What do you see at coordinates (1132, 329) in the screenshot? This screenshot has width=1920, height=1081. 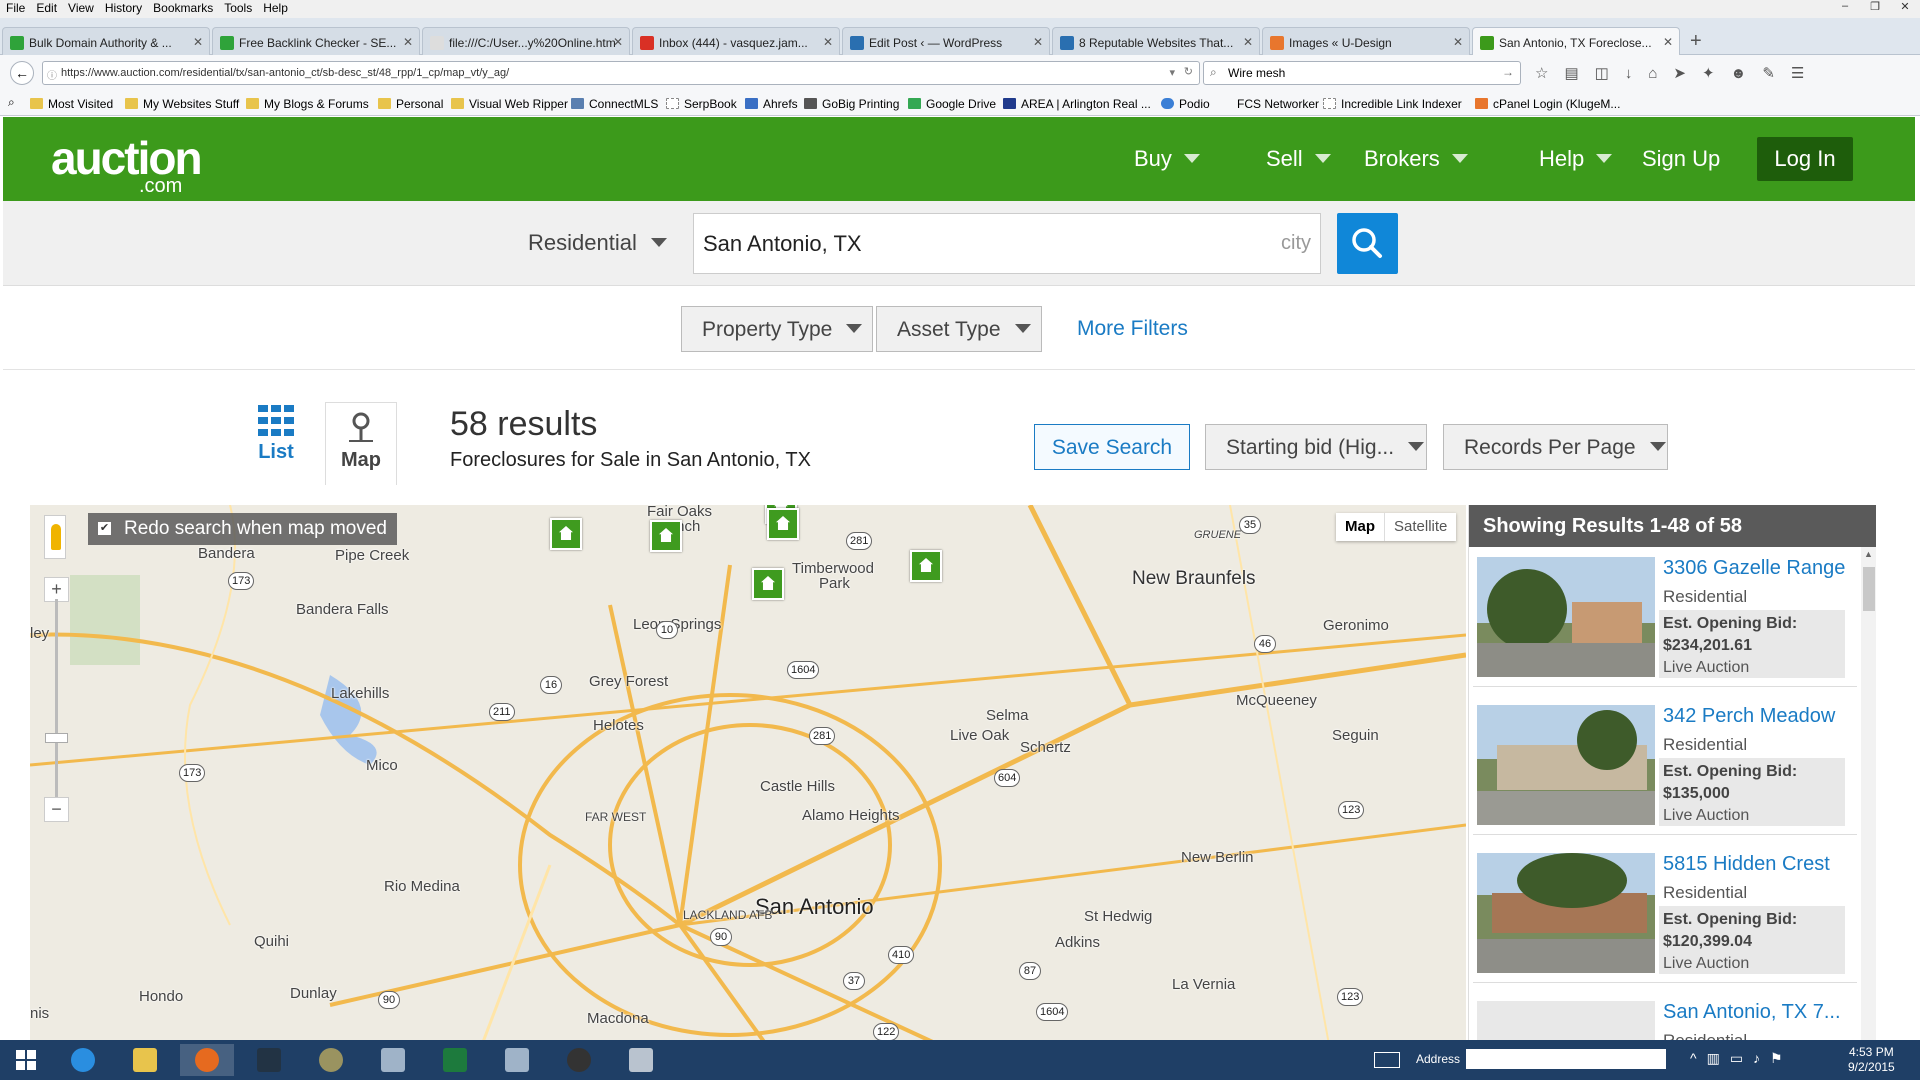 I see `more-filters-link: More Filters` at bounding box center [1132, 329].